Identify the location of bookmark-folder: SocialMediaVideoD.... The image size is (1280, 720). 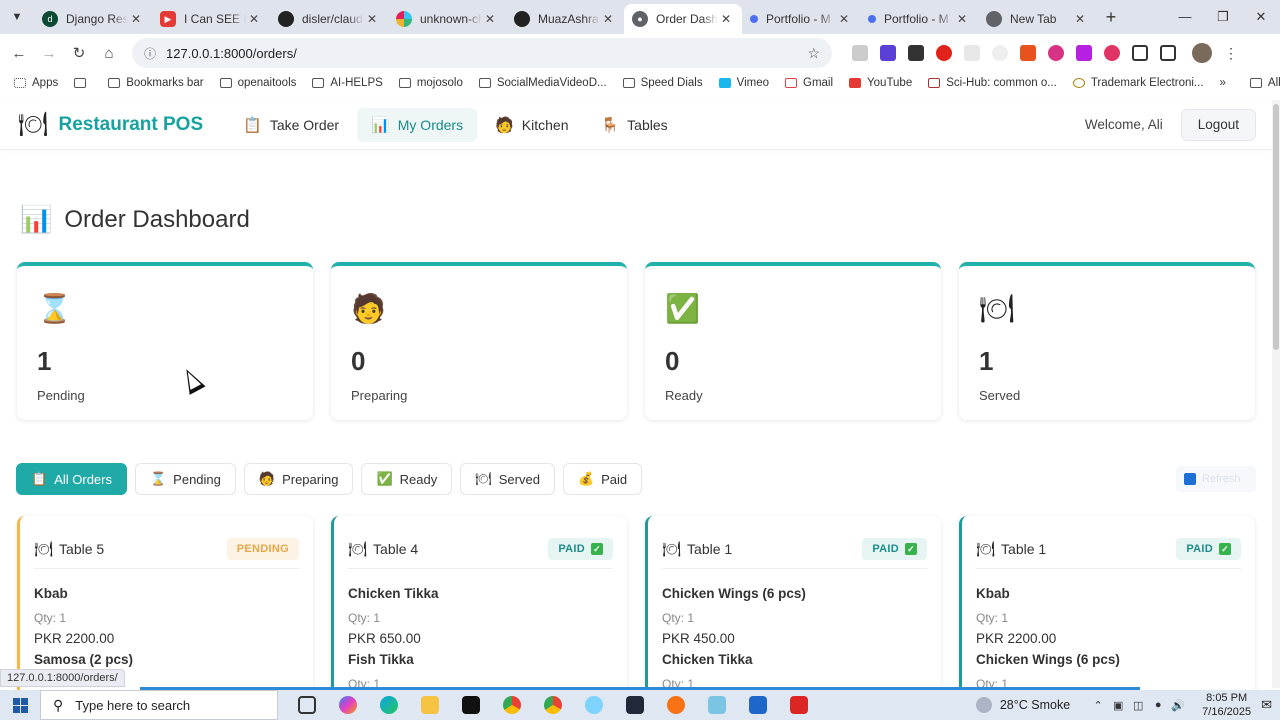
(542, 83).